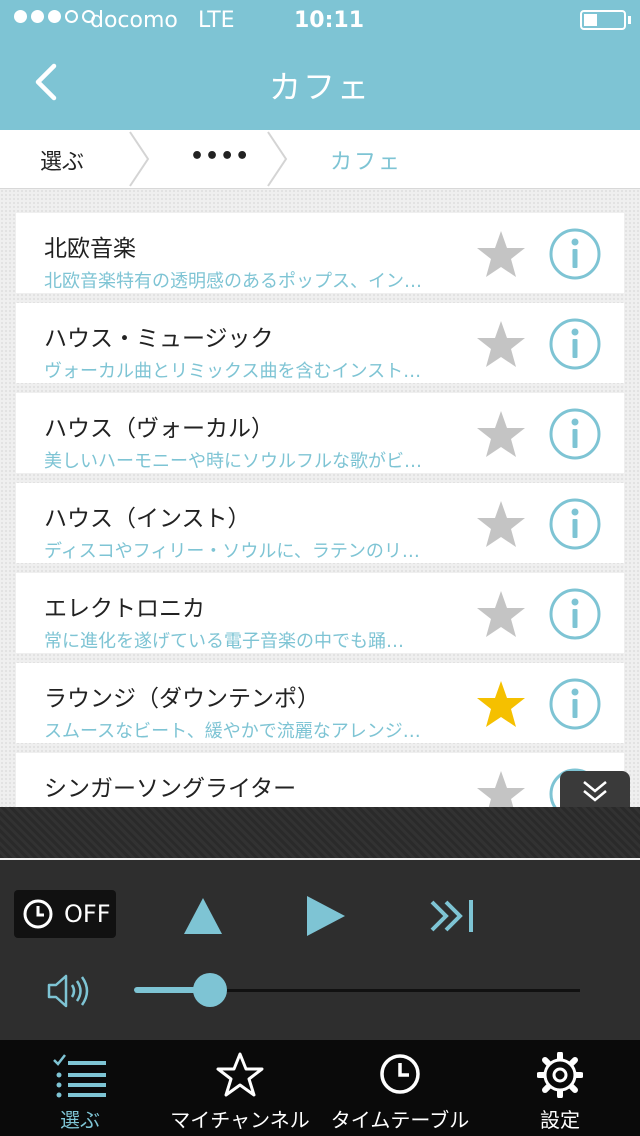 The width and height of the screenshot is (640, 1136). I want to click on collapse-player-button, so click(595, 791).